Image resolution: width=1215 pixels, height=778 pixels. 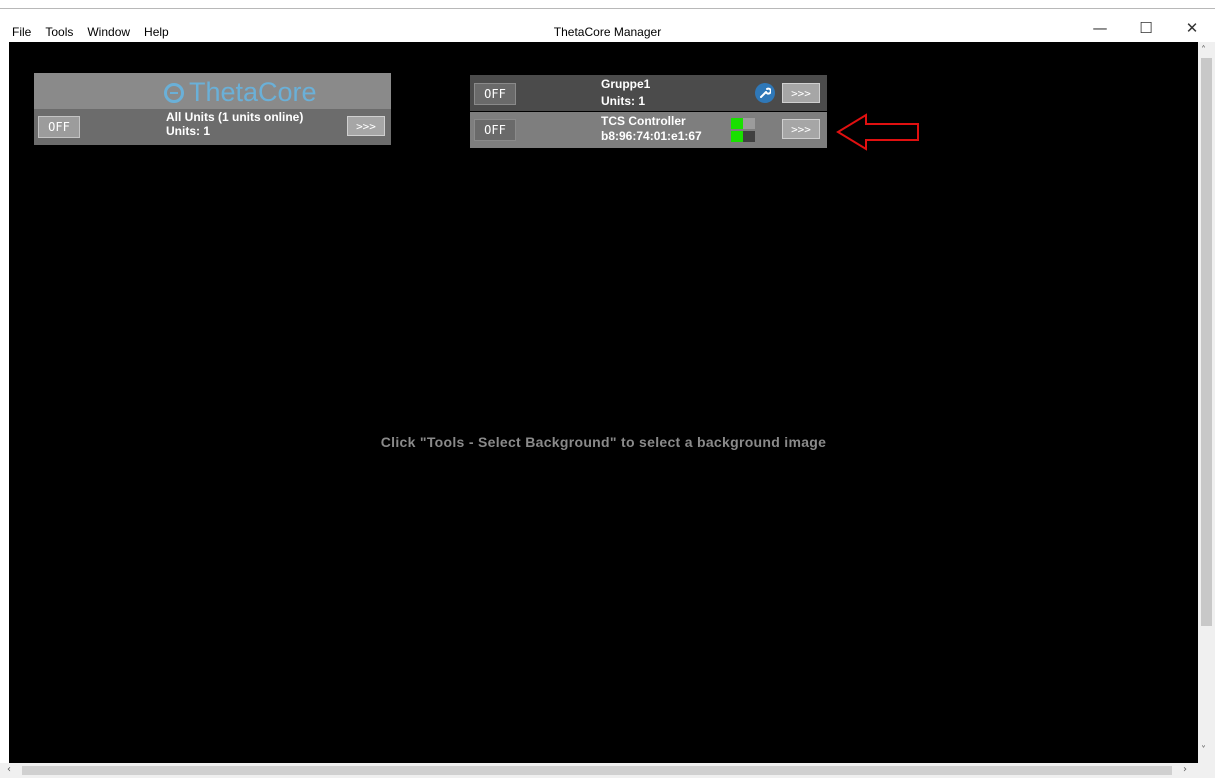 What do you see at coordinates (1185, 769) in the screenshot?
I see `scroll-right-arrow-icon: ›` at bounding box center [1185, 769].